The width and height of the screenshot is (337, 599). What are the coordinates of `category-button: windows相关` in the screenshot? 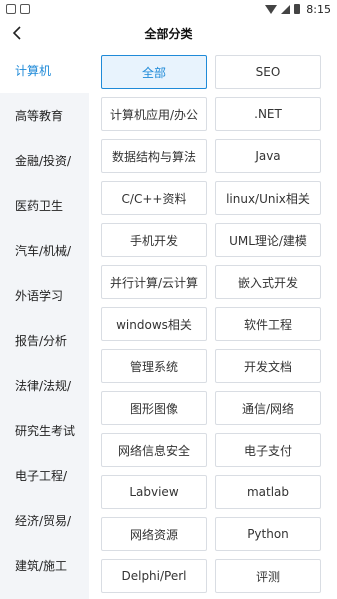 It's located at (154, 324).